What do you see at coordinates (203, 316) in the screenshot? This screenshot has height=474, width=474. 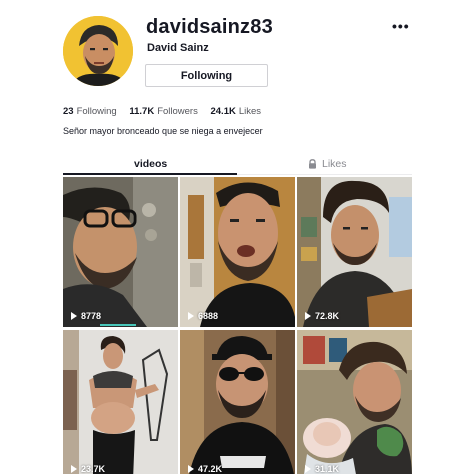 I see `view-count: 6888` at bounding box center [203, 316].